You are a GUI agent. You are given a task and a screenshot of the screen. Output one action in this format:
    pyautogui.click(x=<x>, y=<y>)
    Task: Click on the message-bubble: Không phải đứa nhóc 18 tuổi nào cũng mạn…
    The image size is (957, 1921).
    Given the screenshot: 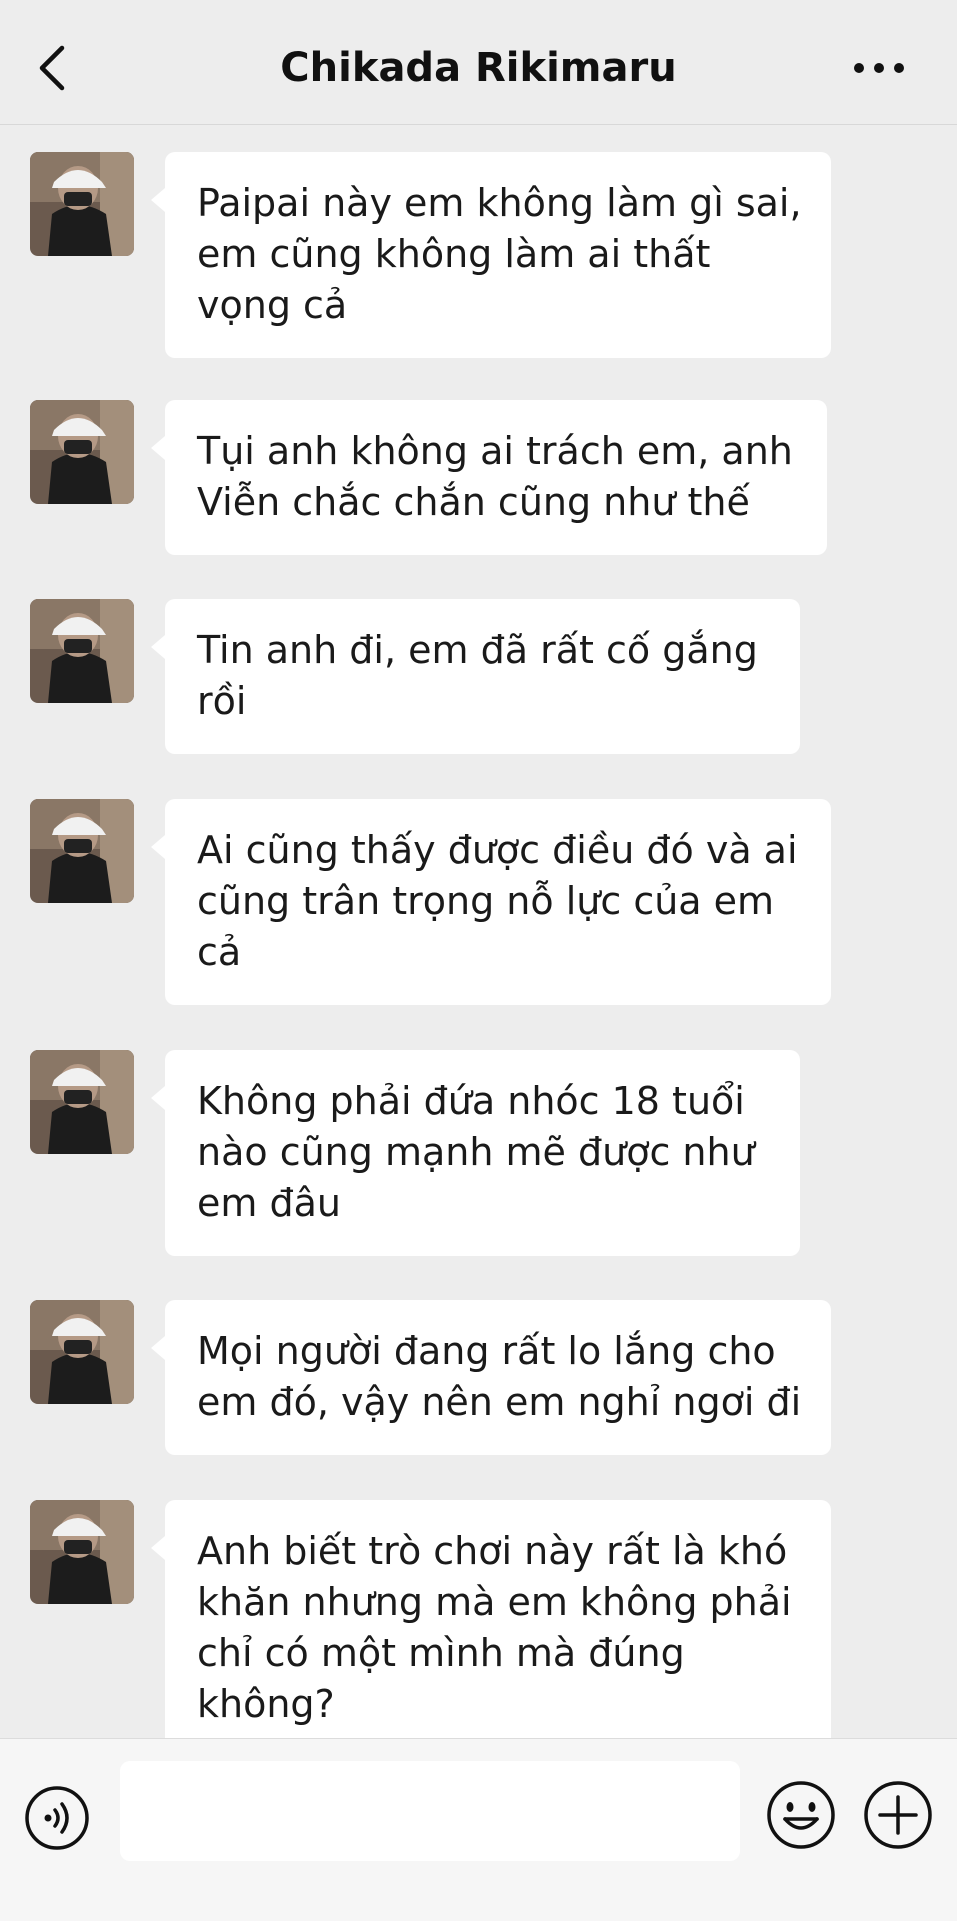 What is the action you would take?
    pyautogui.click(x=475, y=1153)
    